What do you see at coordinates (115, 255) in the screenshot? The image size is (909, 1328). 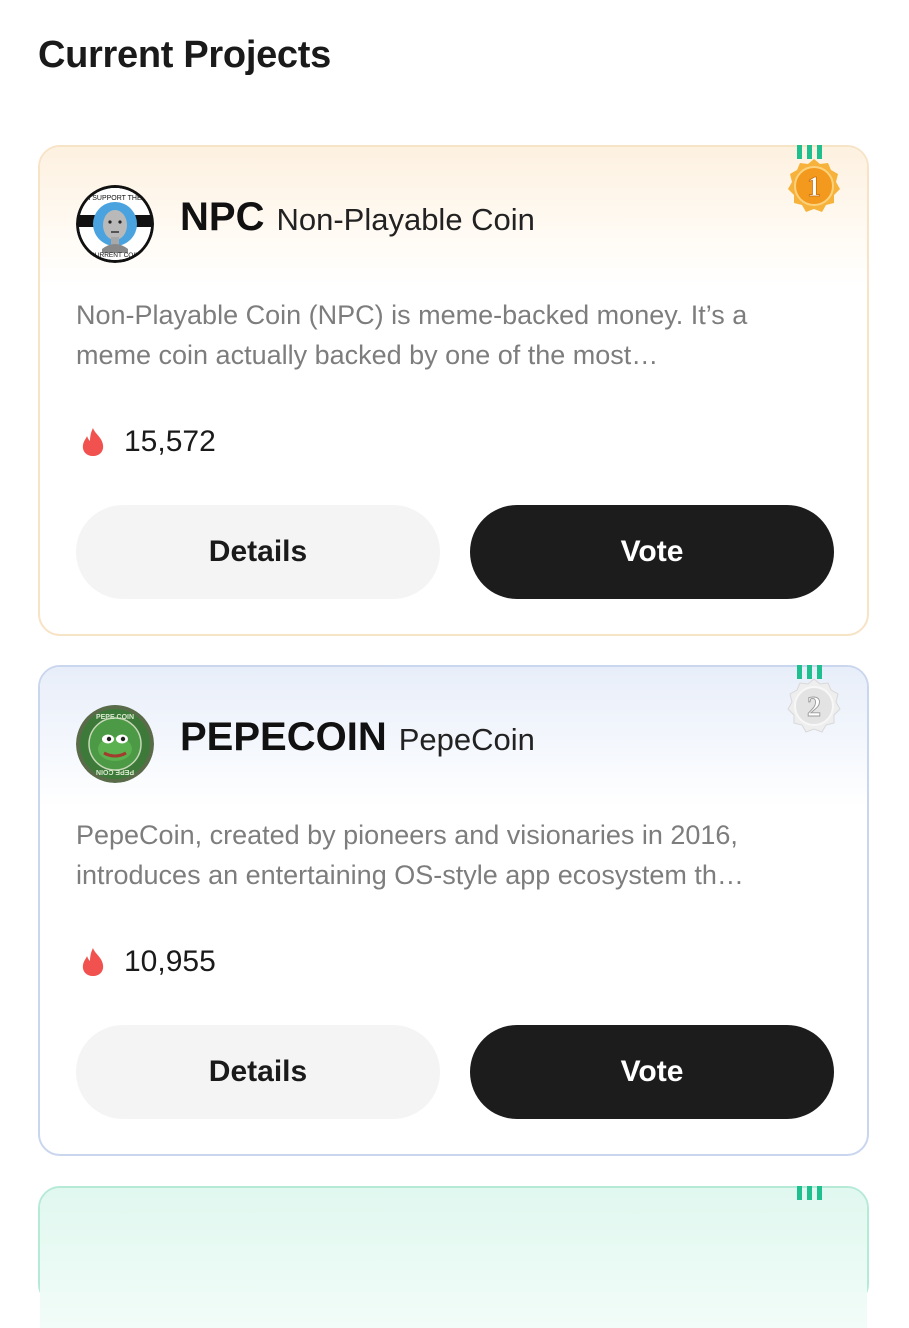 I see `svg-text: CURRENT COIN` at bounding box center [115, 255].